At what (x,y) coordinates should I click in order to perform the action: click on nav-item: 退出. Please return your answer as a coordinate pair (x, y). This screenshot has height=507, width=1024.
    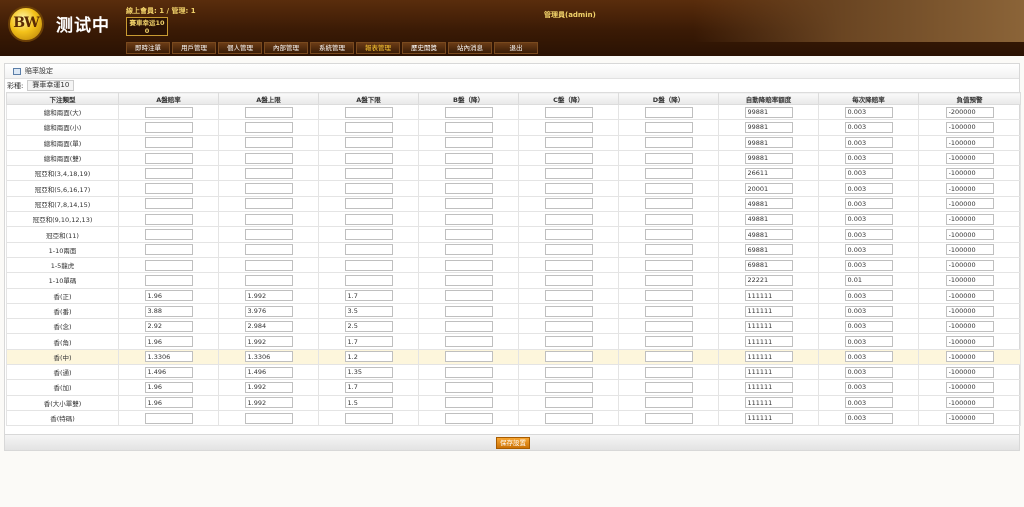
    Looking at the image, I should click on (516, 48).